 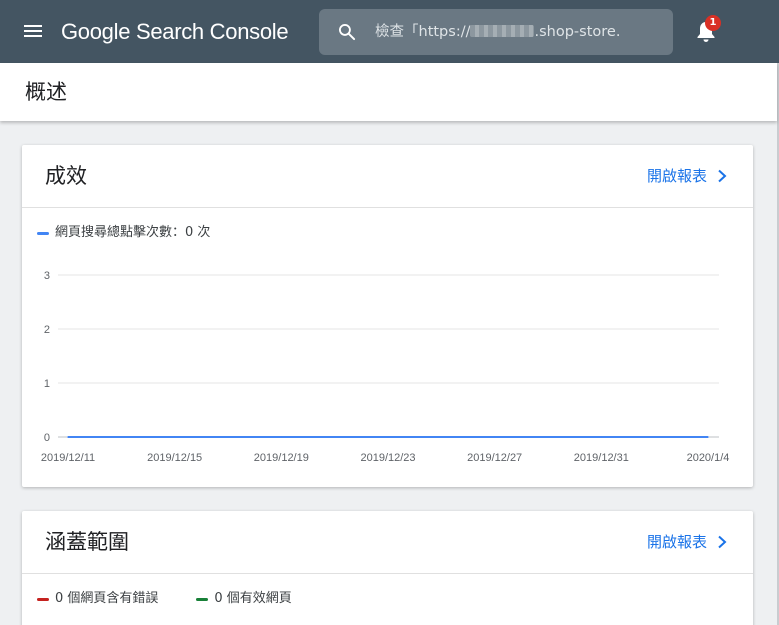 I want to click on coverage-open-report-link: 開啟報表, so click(x=687, y=542).